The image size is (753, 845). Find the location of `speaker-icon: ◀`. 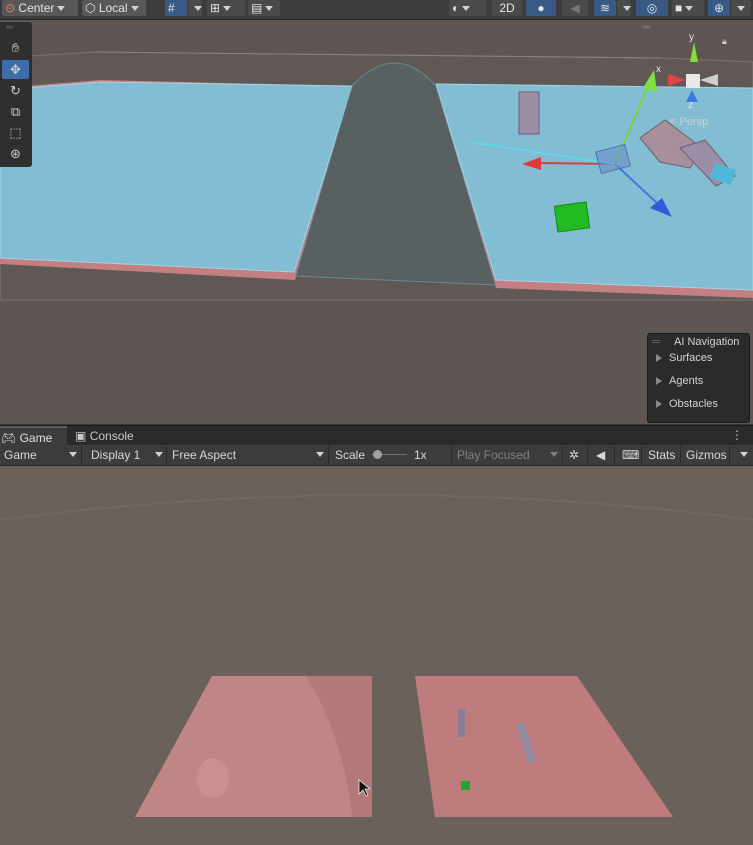

speaker-icon: ◀ is located at coordinates (601, 455).